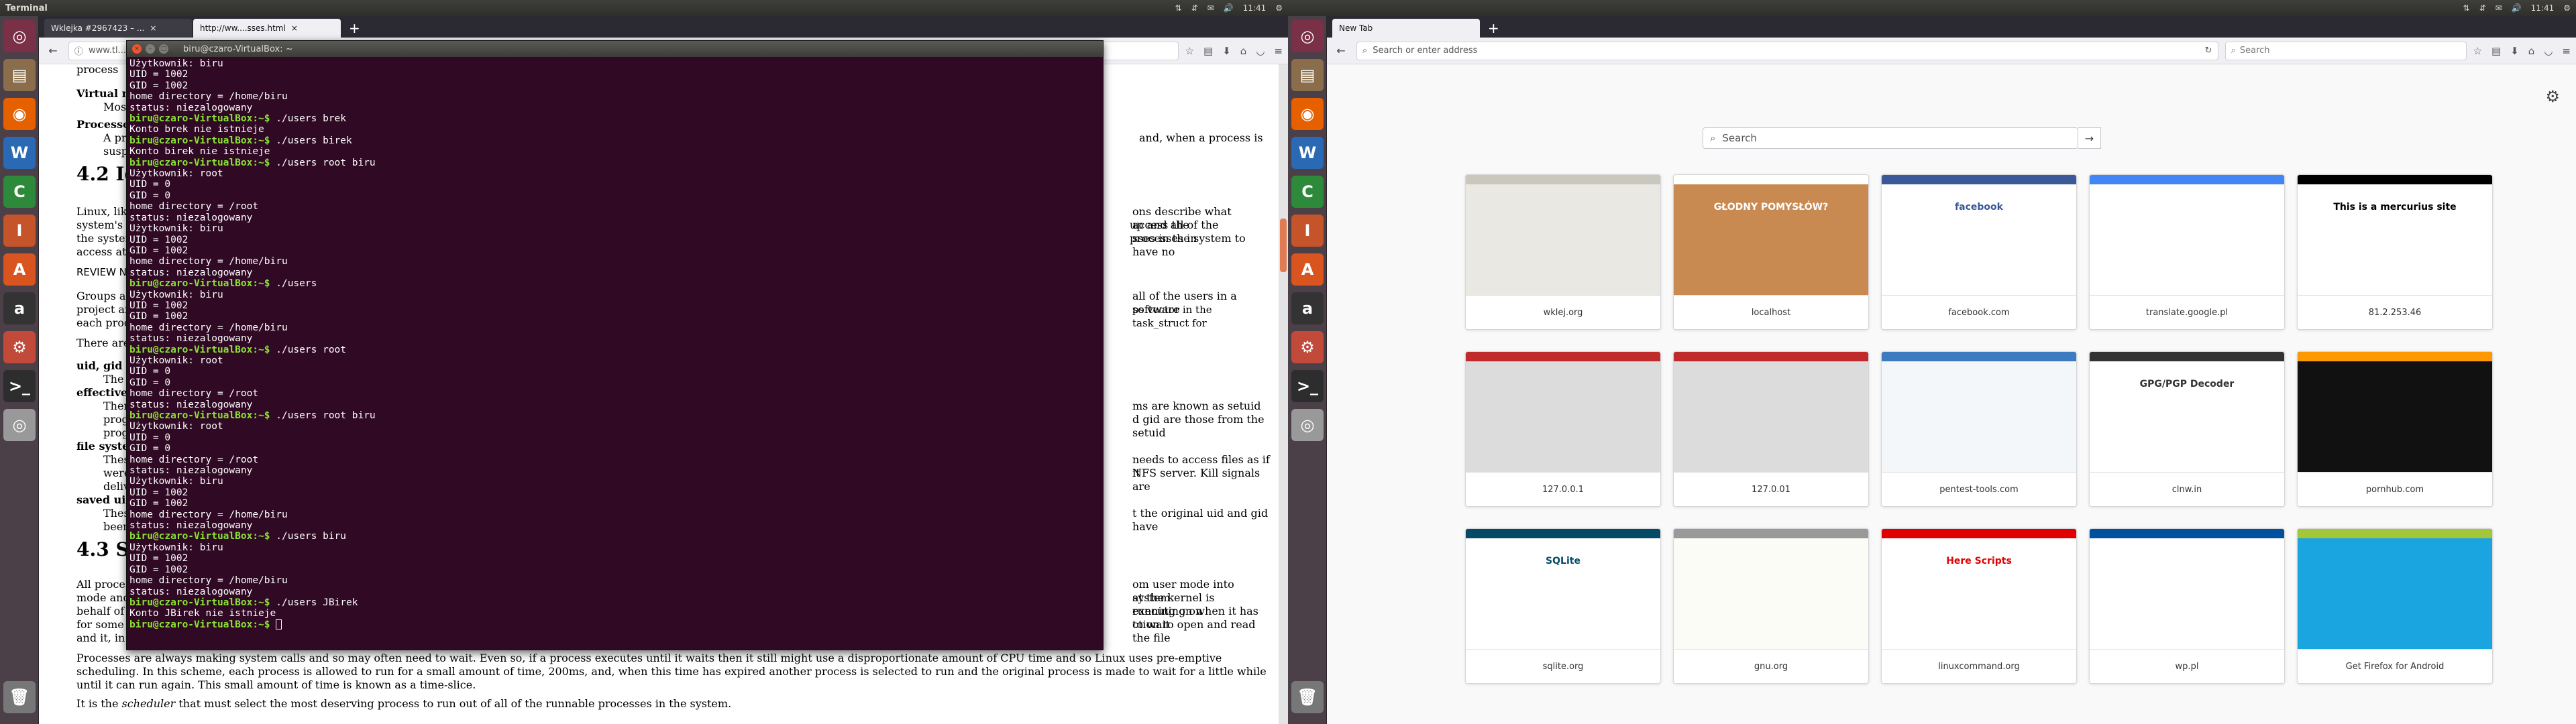 The width and height of the screenshot is (2576, 724). I want to click on terminal-text: GID = 0, so click(150, 449).